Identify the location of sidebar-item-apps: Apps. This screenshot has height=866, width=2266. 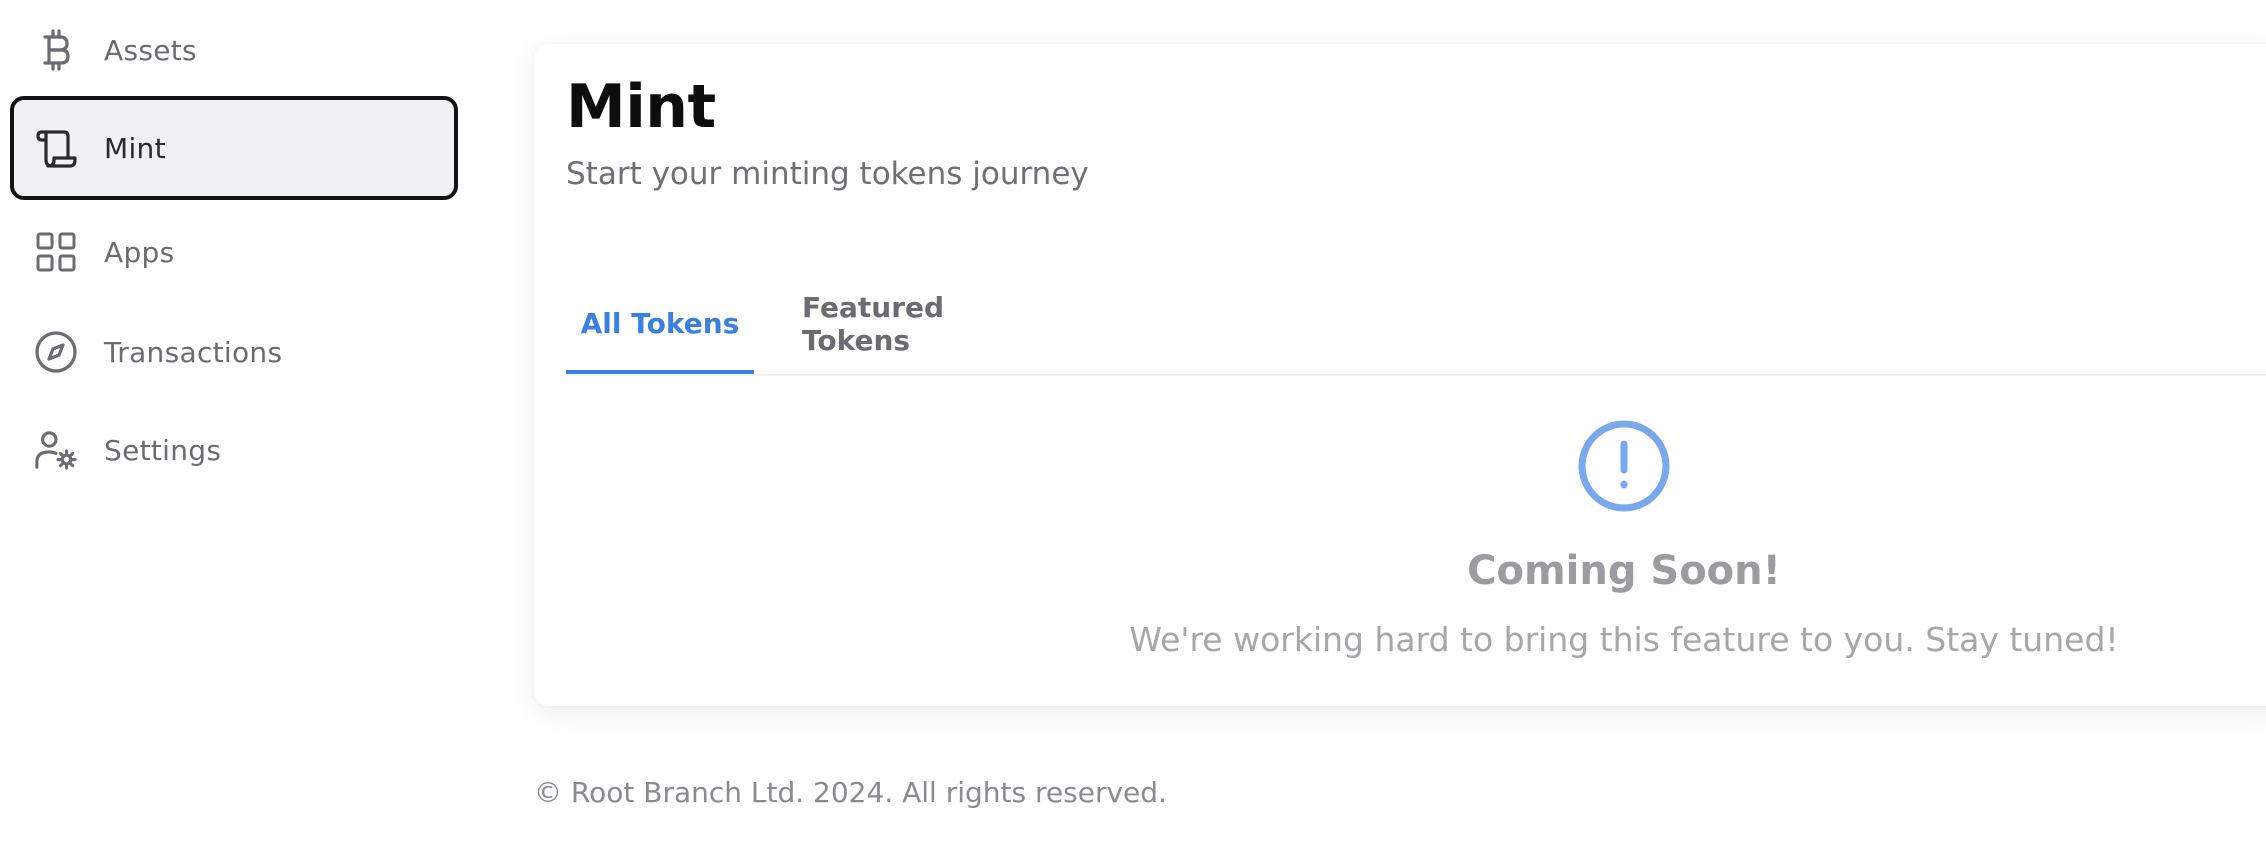
(234, 252).